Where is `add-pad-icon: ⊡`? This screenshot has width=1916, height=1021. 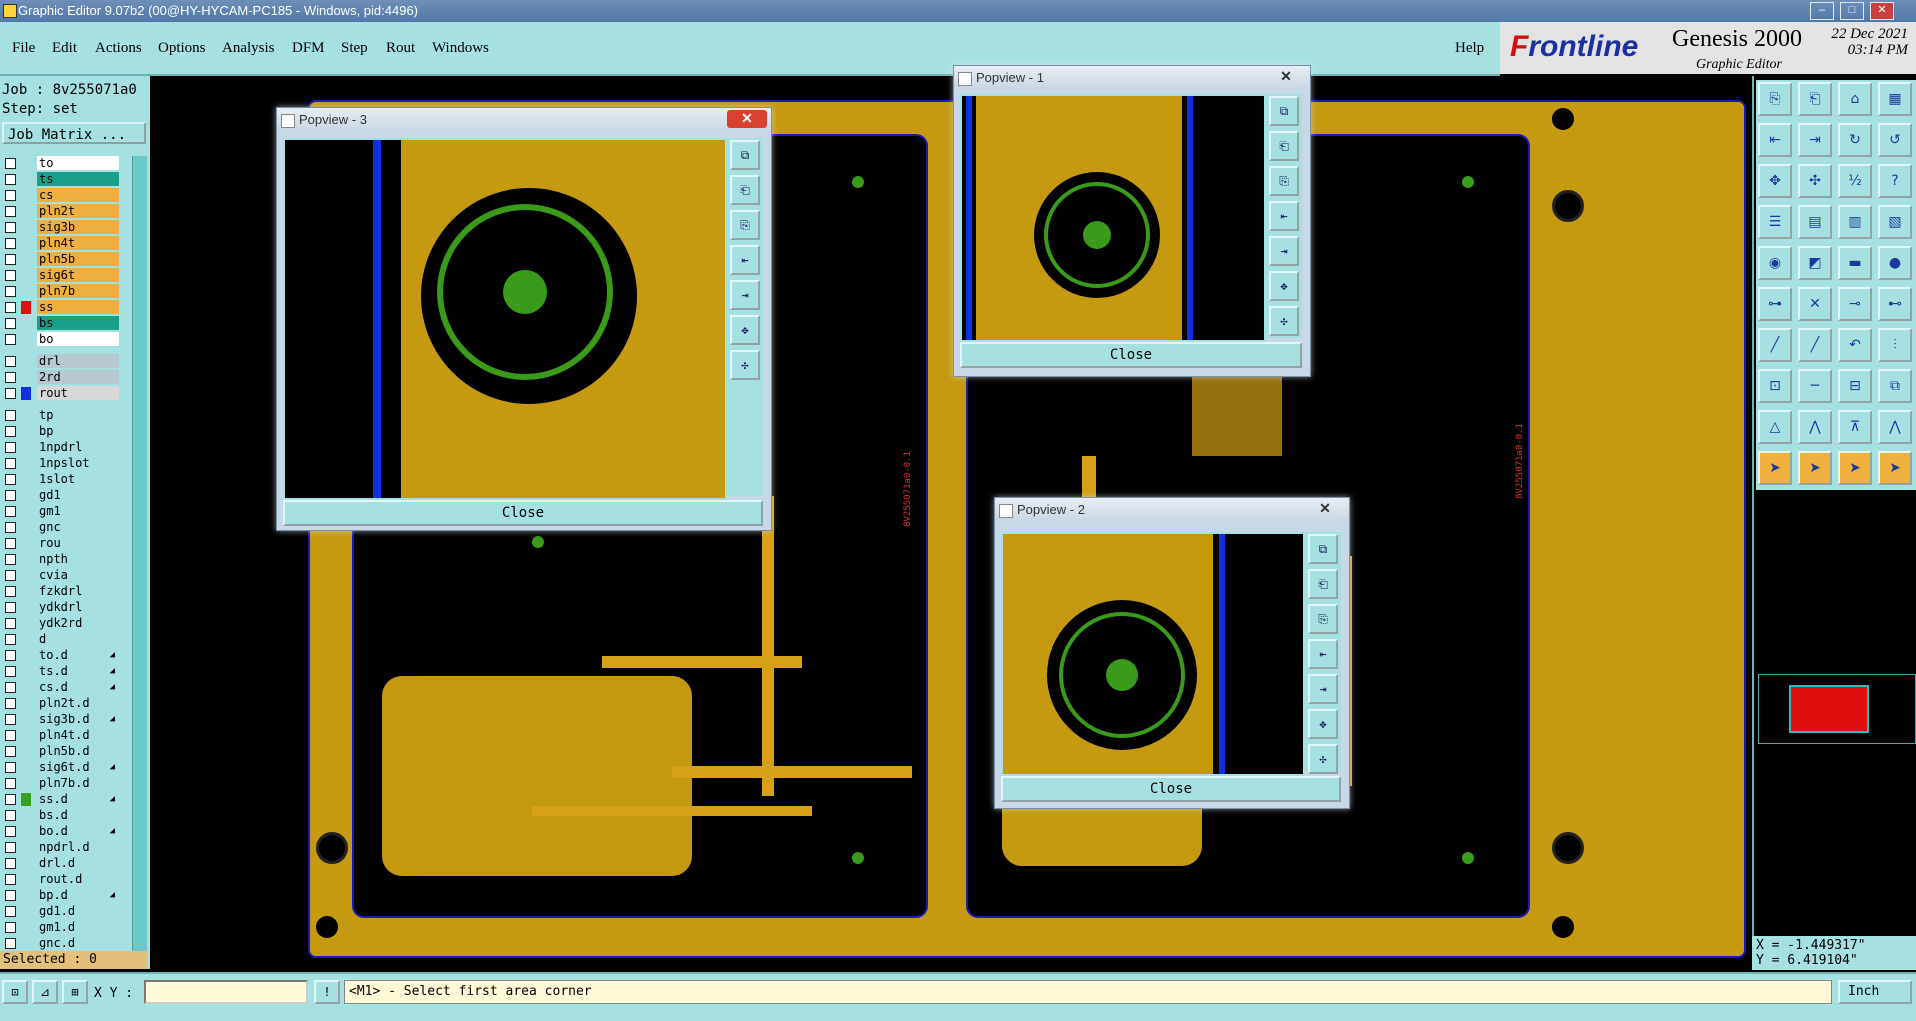
add-pad-icon: ⊡ is located at coordinates (1775, 386).